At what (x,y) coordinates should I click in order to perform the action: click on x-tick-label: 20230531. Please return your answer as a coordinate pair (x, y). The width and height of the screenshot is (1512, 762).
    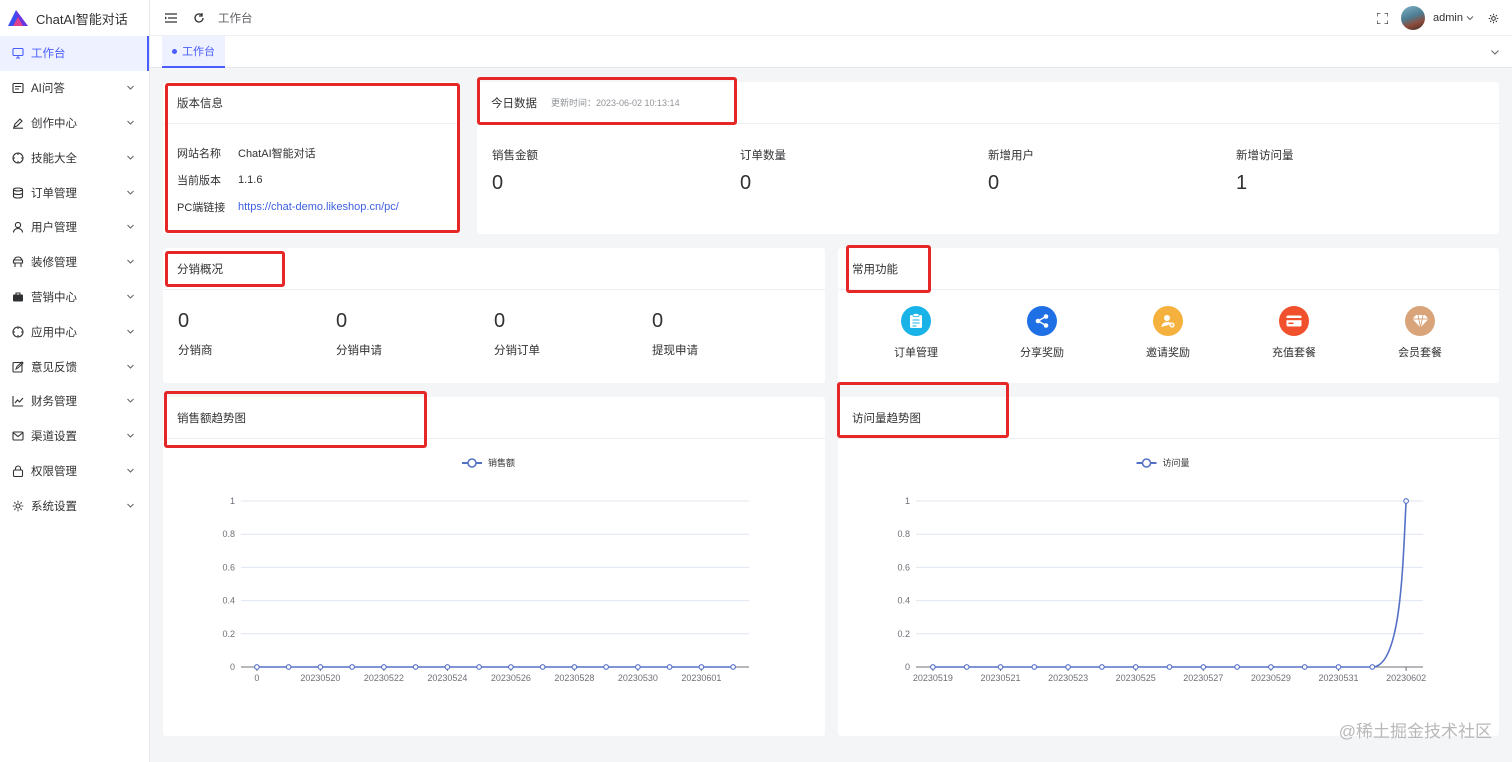
    Looking at the image, I should click on (1338, 678).